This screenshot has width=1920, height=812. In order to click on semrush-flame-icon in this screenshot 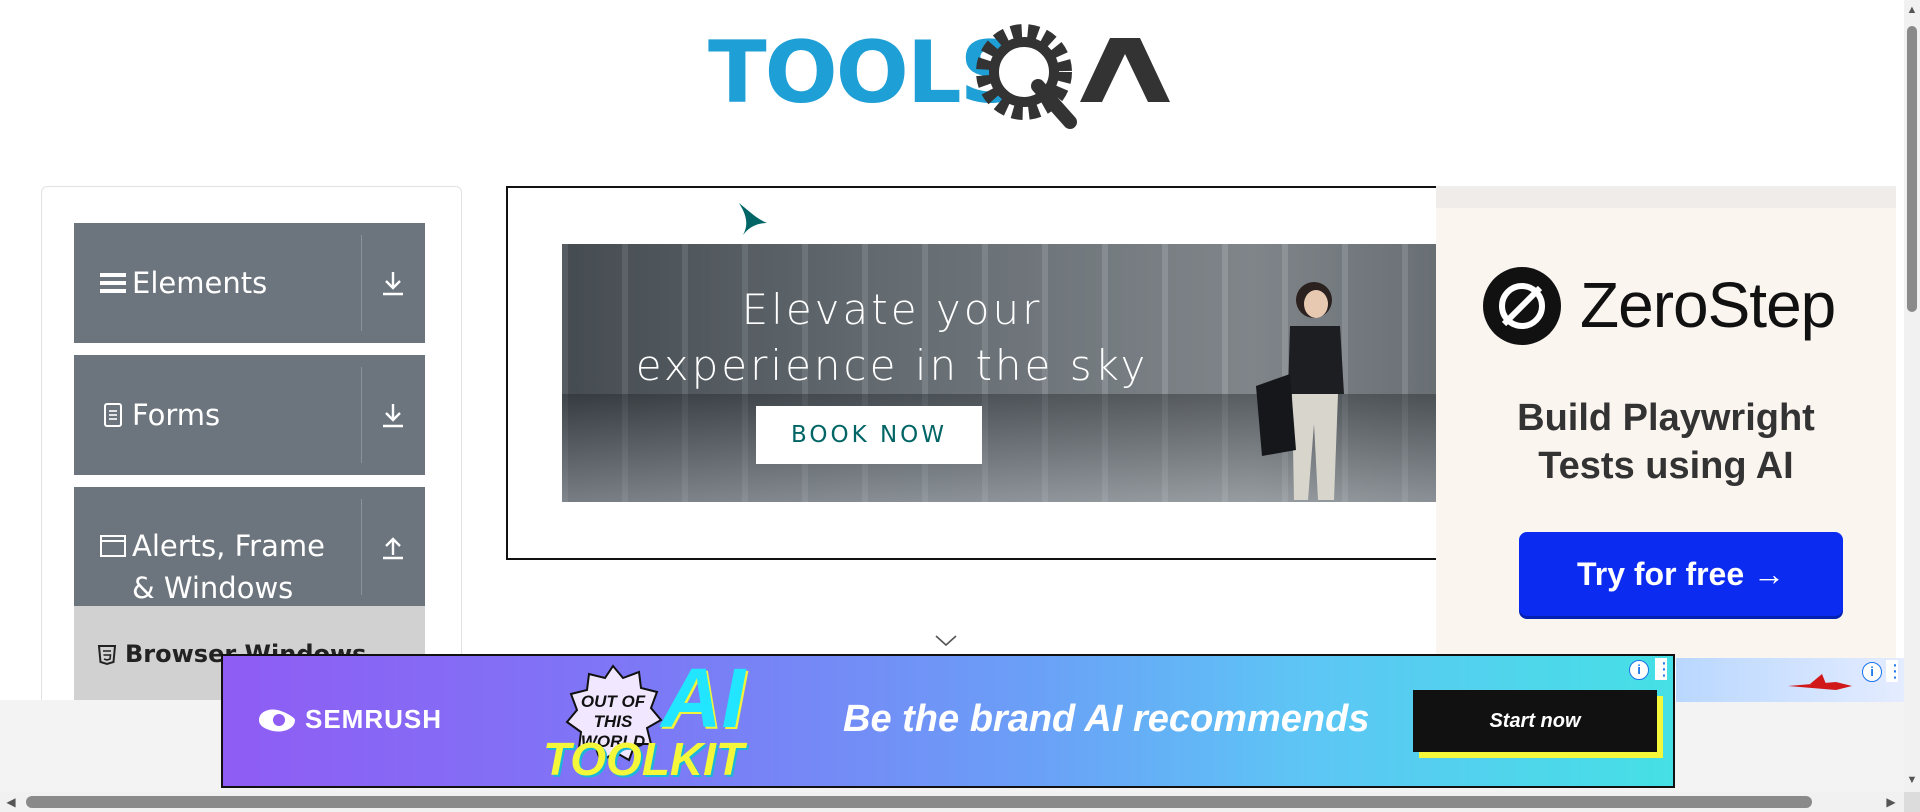, I will do `click(277, 720)`.